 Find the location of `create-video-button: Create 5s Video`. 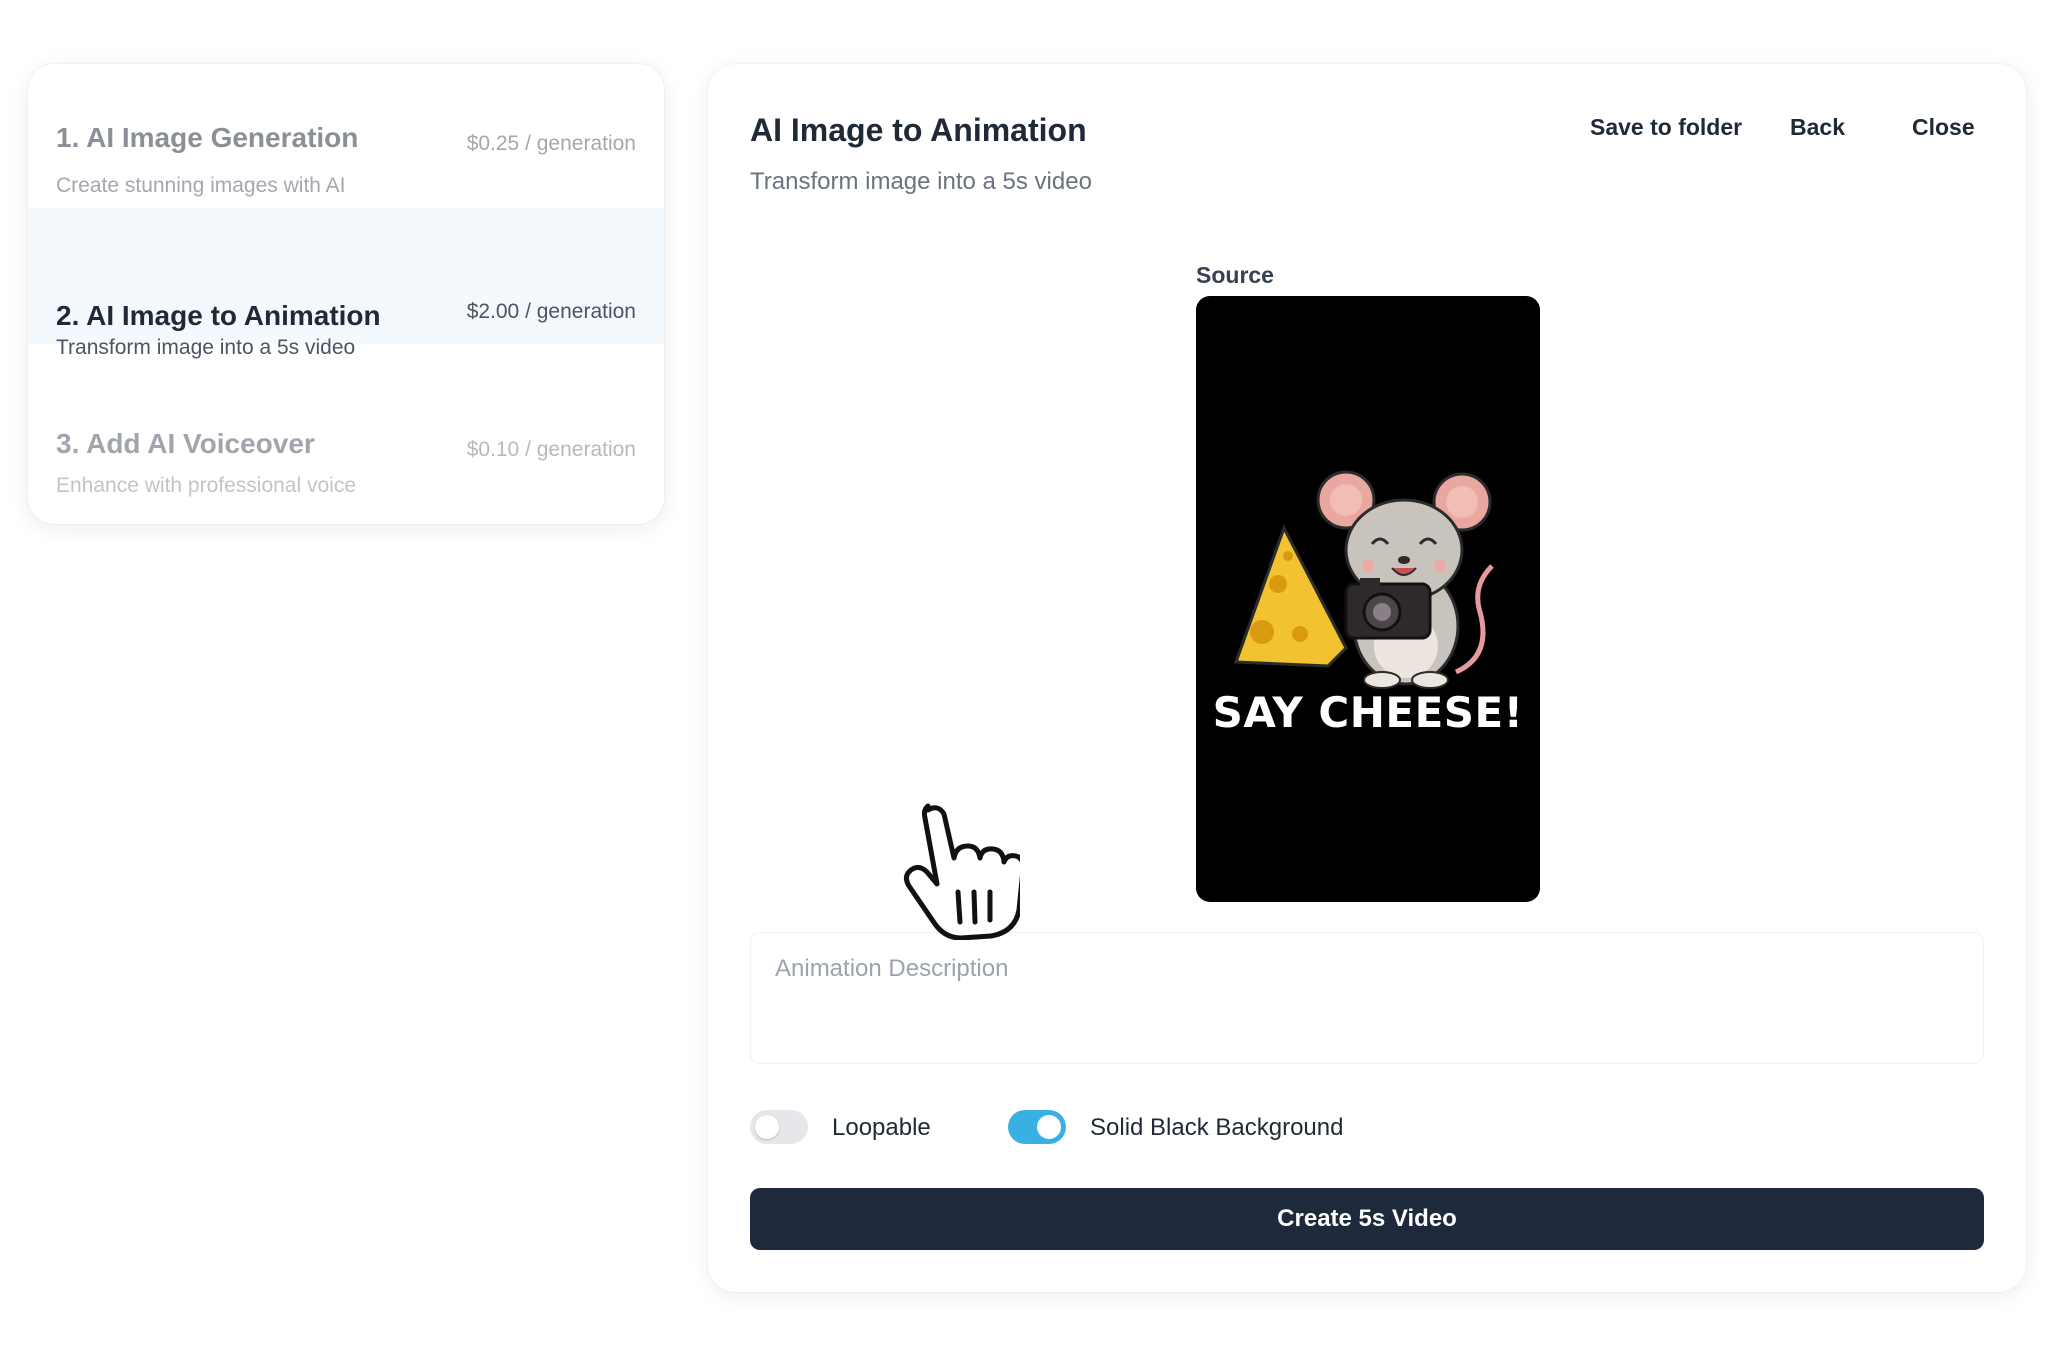

create-video-button: Create 5s Video is located at coordinates (1367, 1219).